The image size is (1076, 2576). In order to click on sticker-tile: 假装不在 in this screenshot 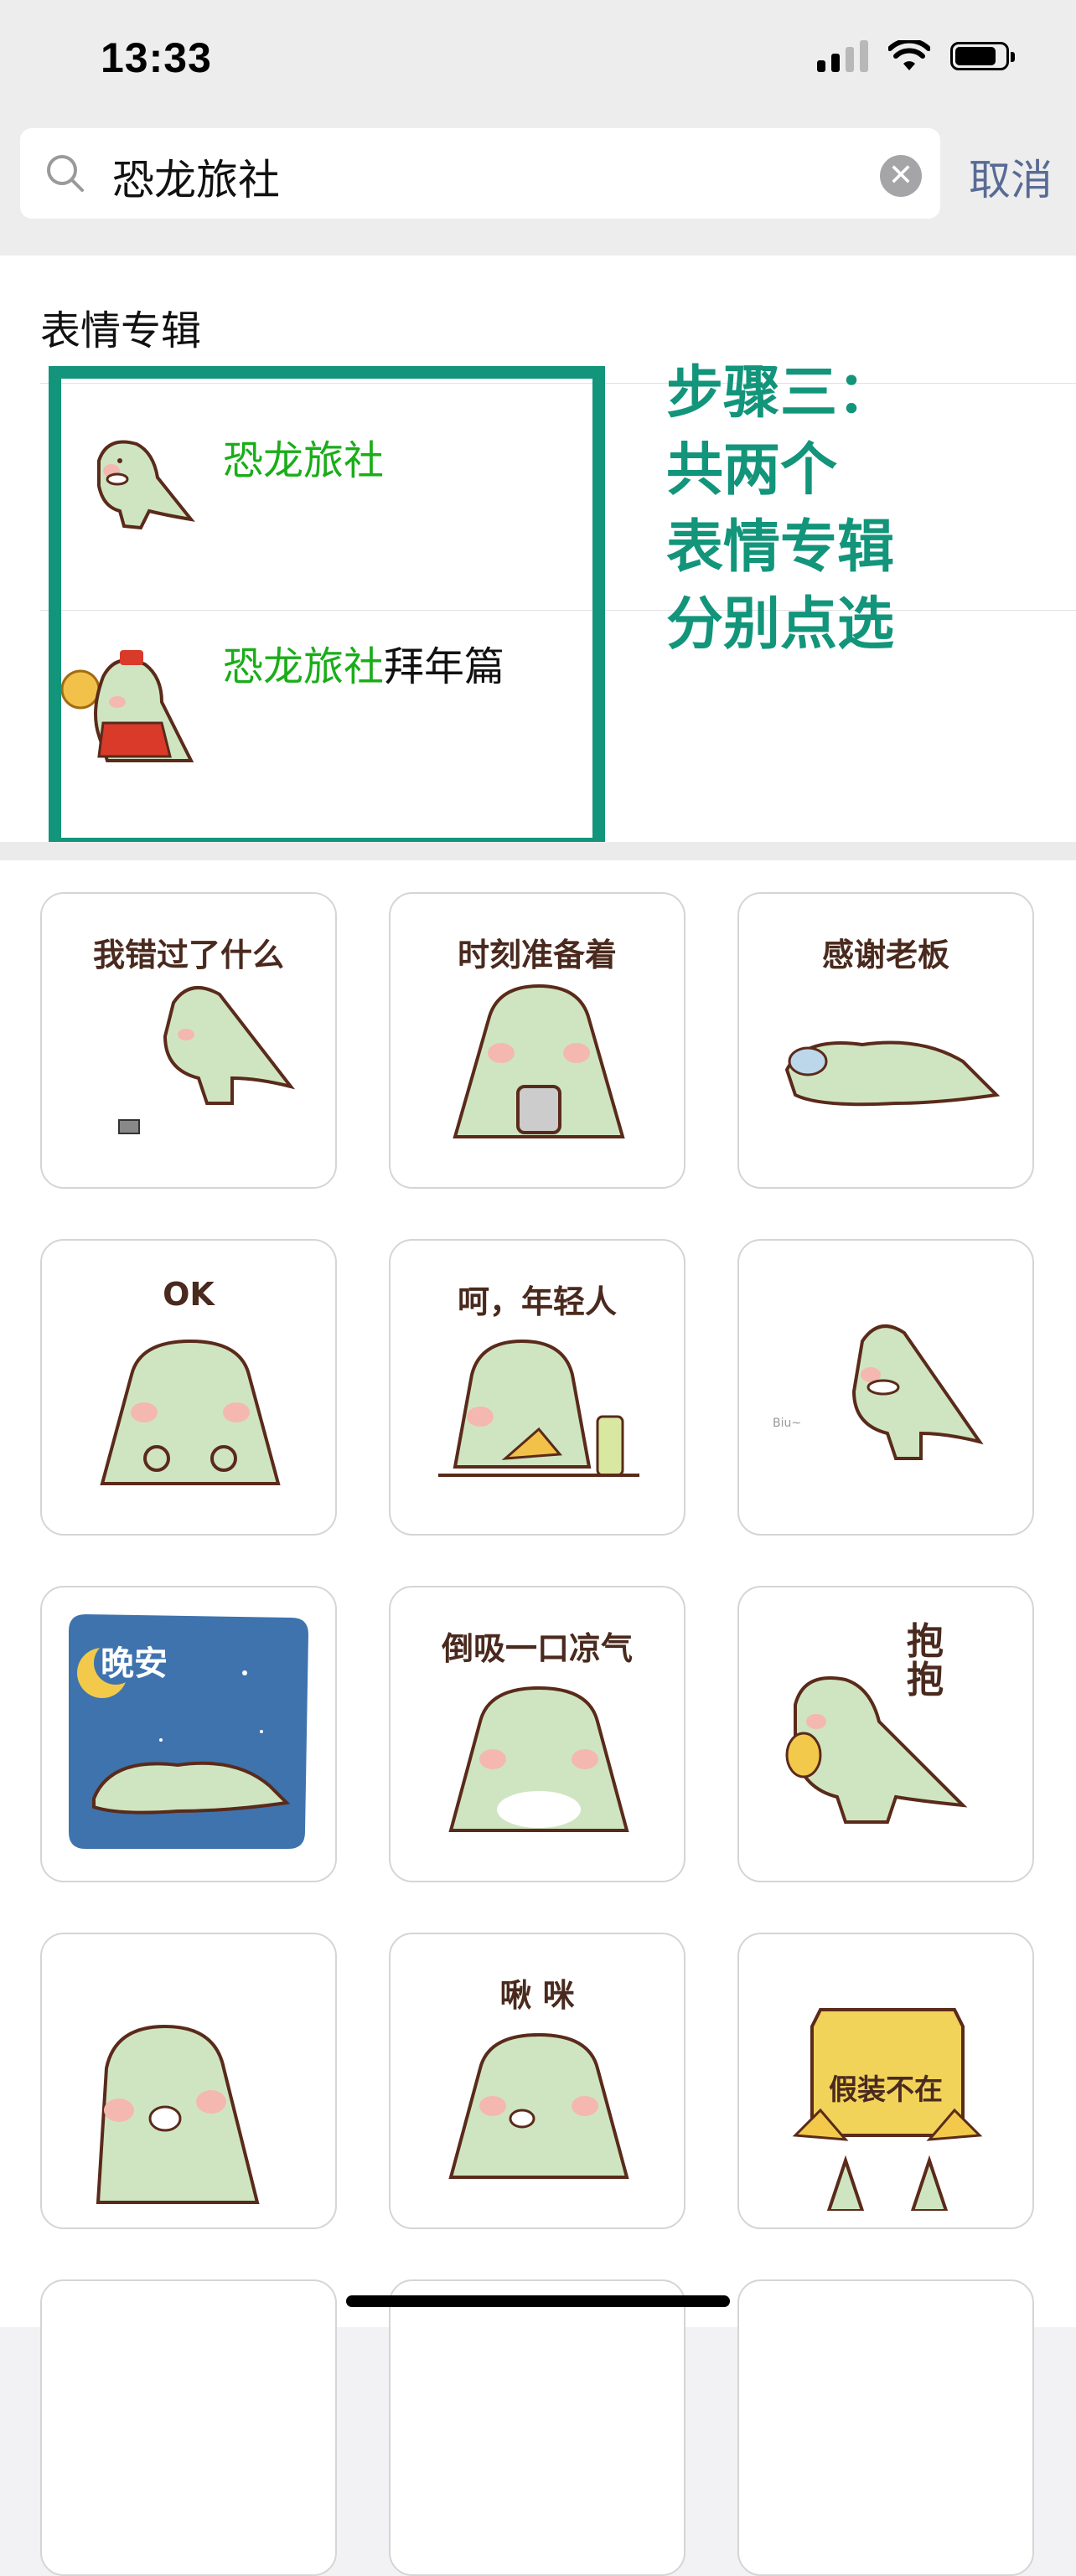, I will do `click(885, 2081)`.